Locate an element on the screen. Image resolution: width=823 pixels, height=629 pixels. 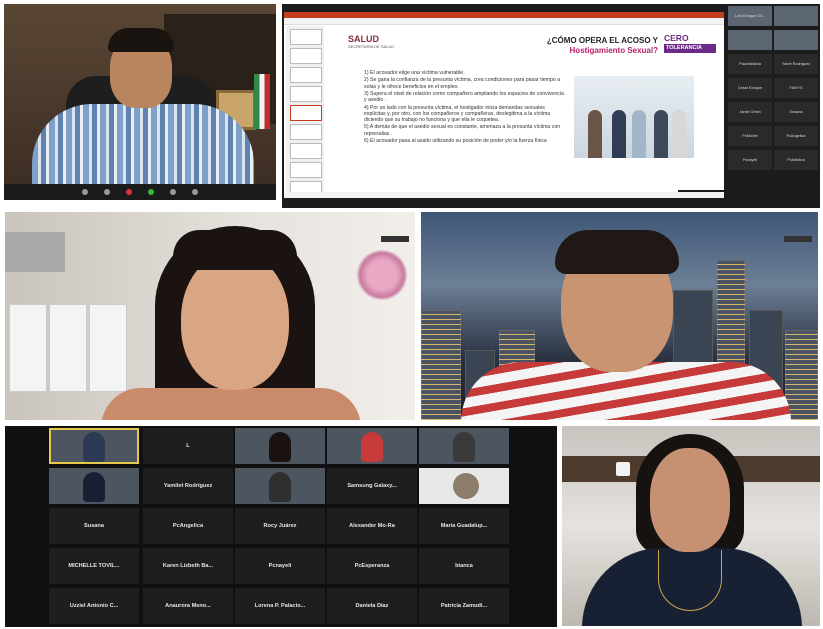
participant-tile: PcMichel is located at coordinates (750, 136).